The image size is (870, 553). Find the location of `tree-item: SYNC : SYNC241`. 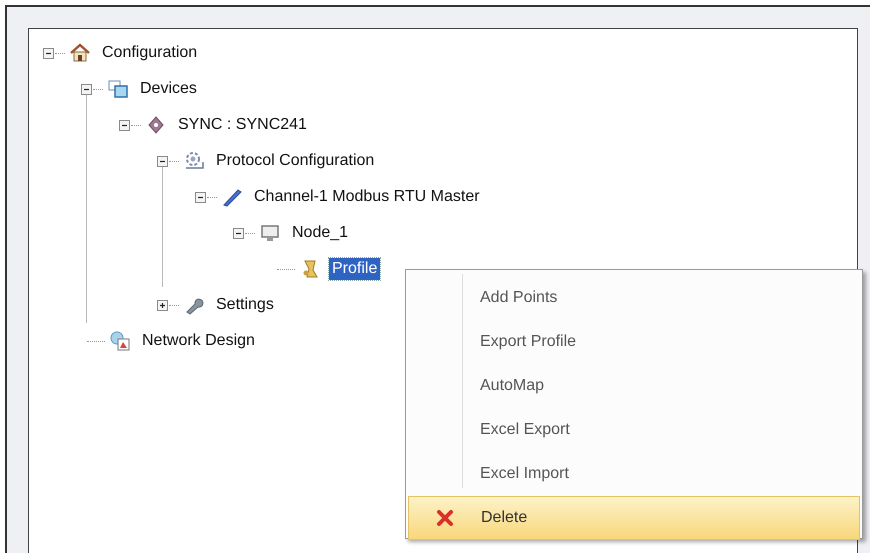

tree-item: SYNC : SYNC241 is located at coordinates (242, 125).